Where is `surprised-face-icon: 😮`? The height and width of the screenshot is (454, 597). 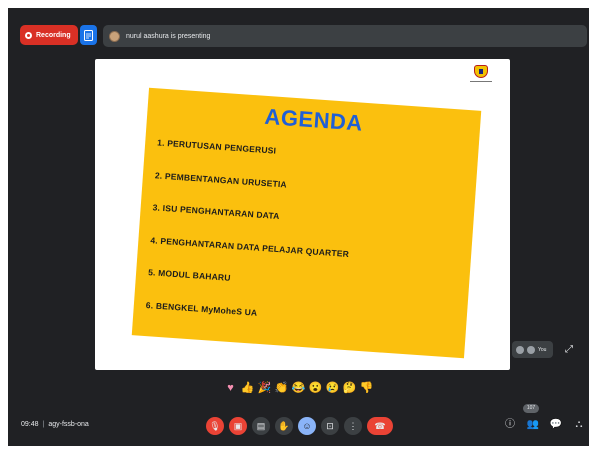
surprised-face-icon: 😮 is located at coordinates (315, 388).